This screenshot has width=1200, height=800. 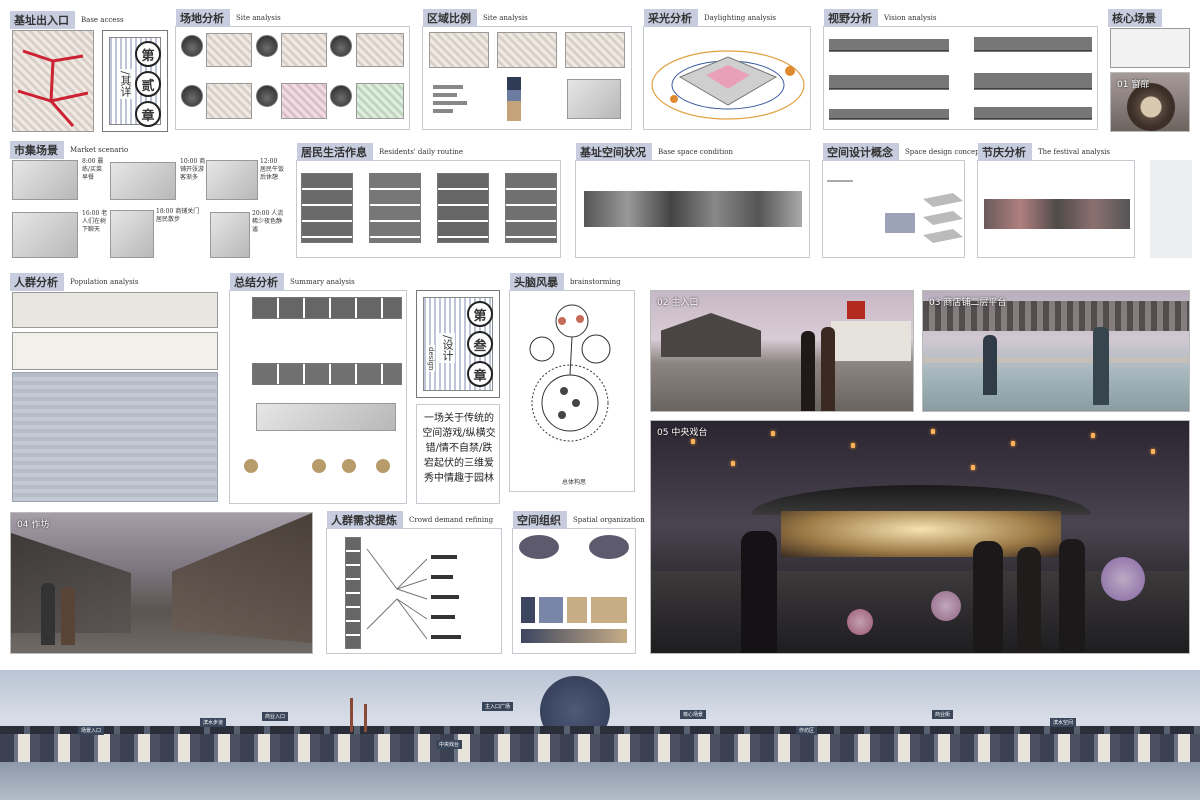 I want to click on scene-04-label: 04 作坊, so click(x=33, y=525).